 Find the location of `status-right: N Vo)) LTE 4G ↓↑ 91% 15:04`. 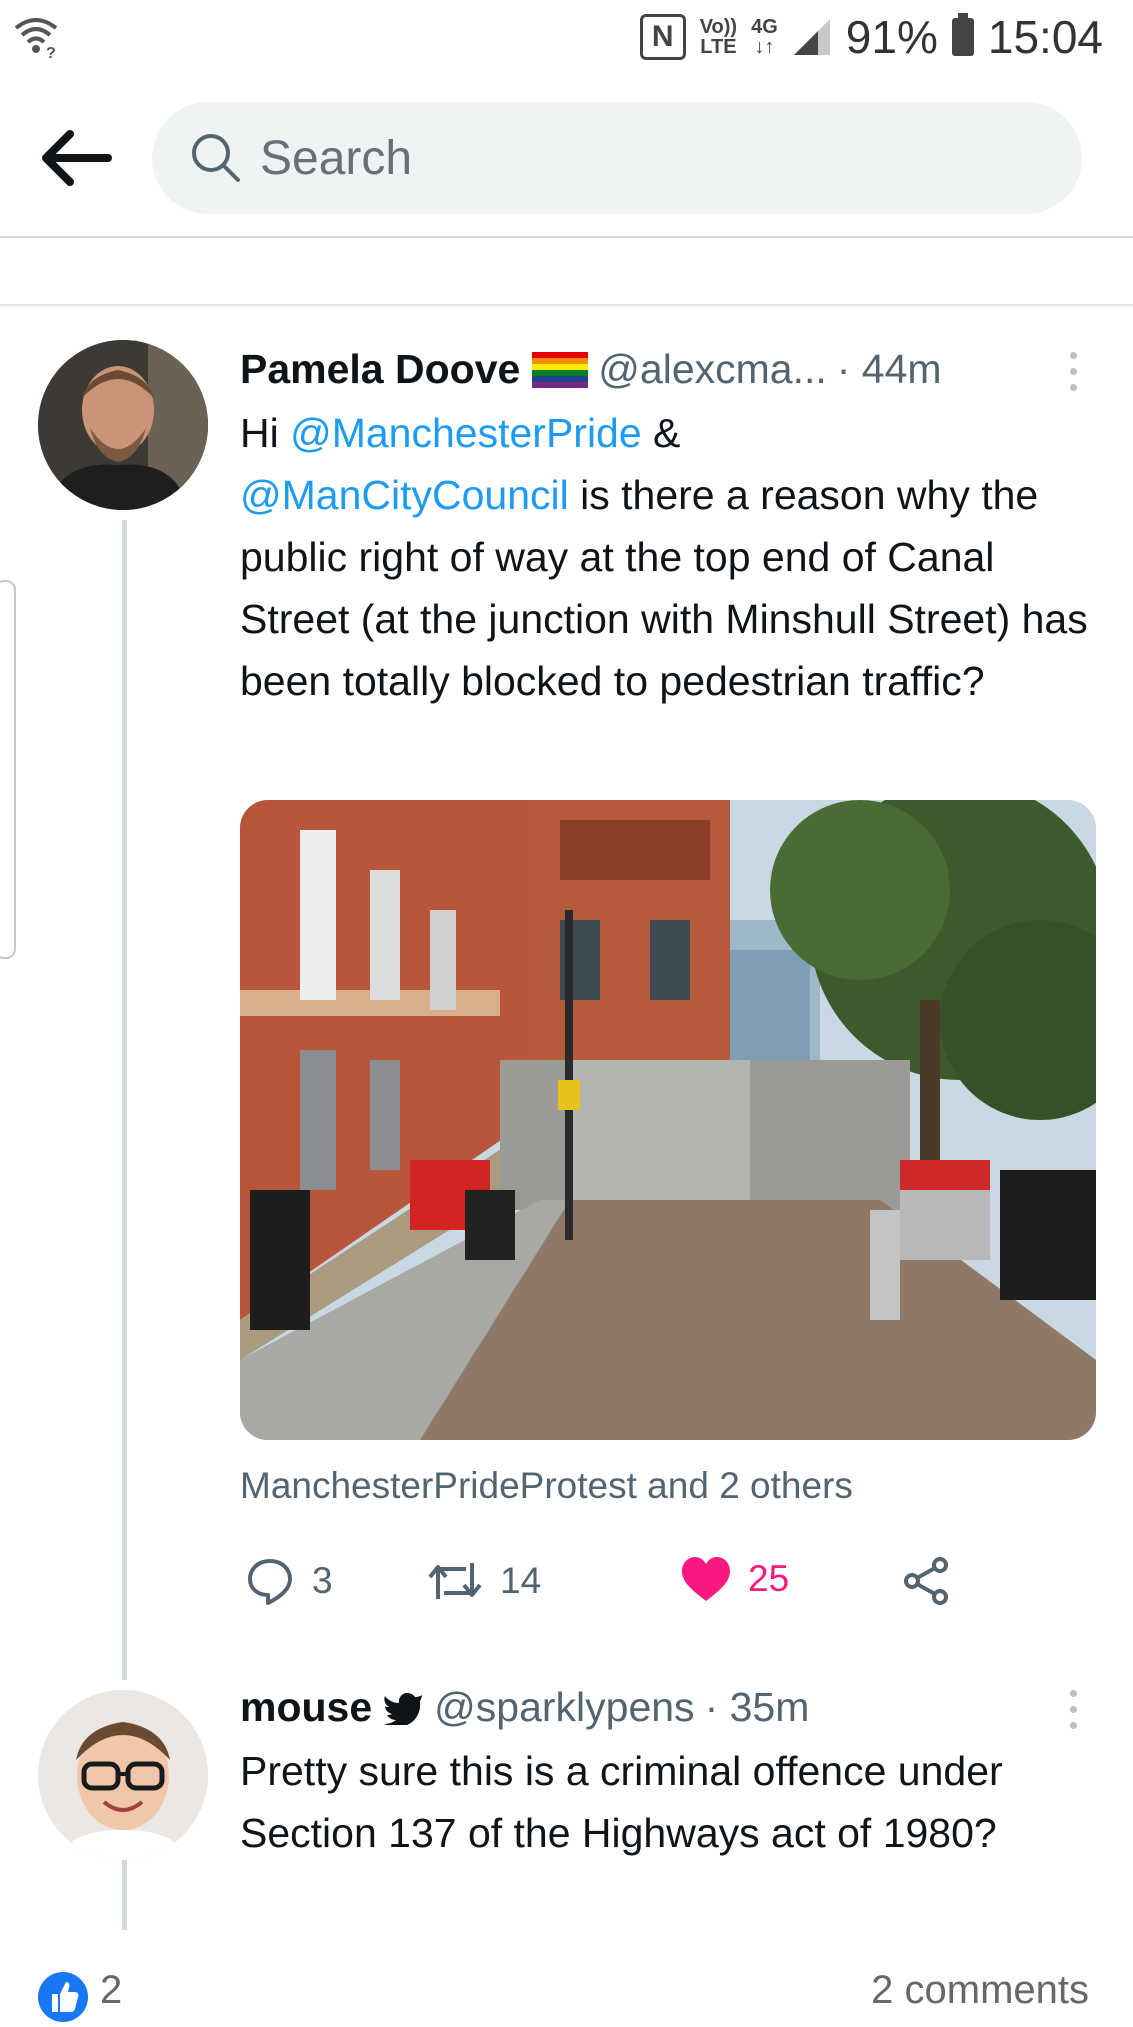

status-right: N Vo)) LTE 4G ↓↑ 91% 15:04 is located at coordinates (871, 37).